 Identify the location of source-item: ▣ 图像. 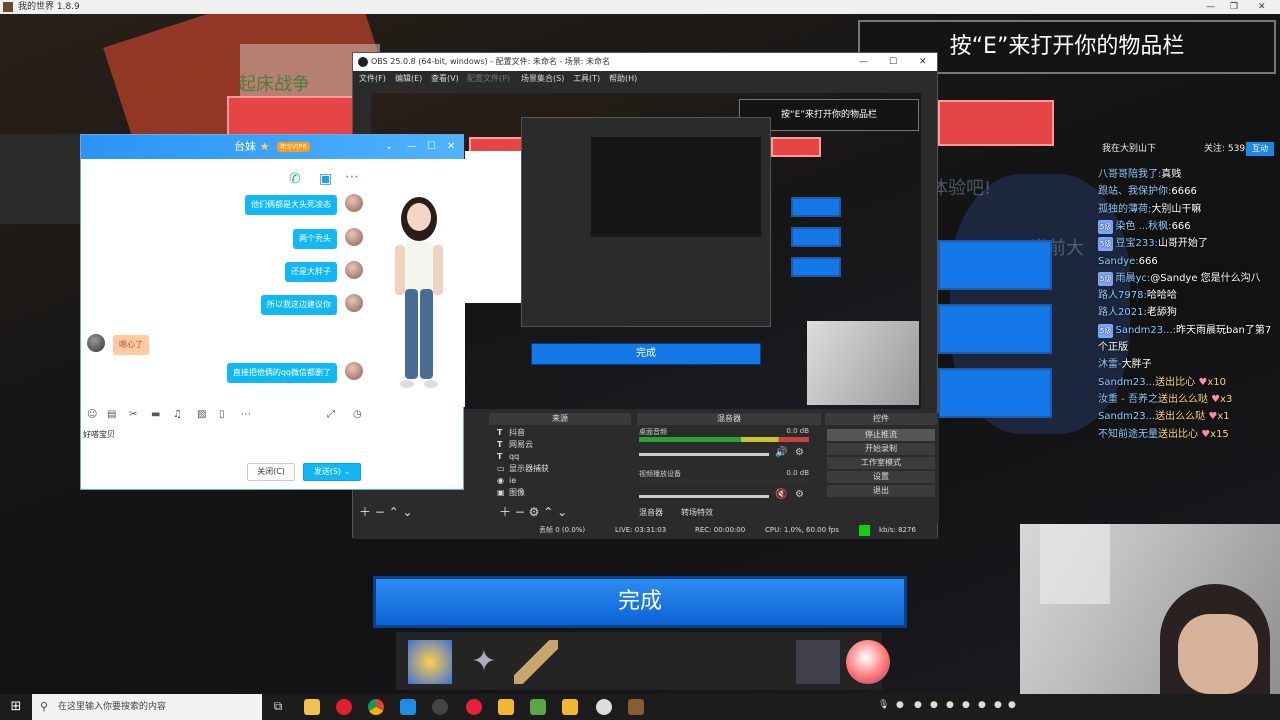
(511, 493).